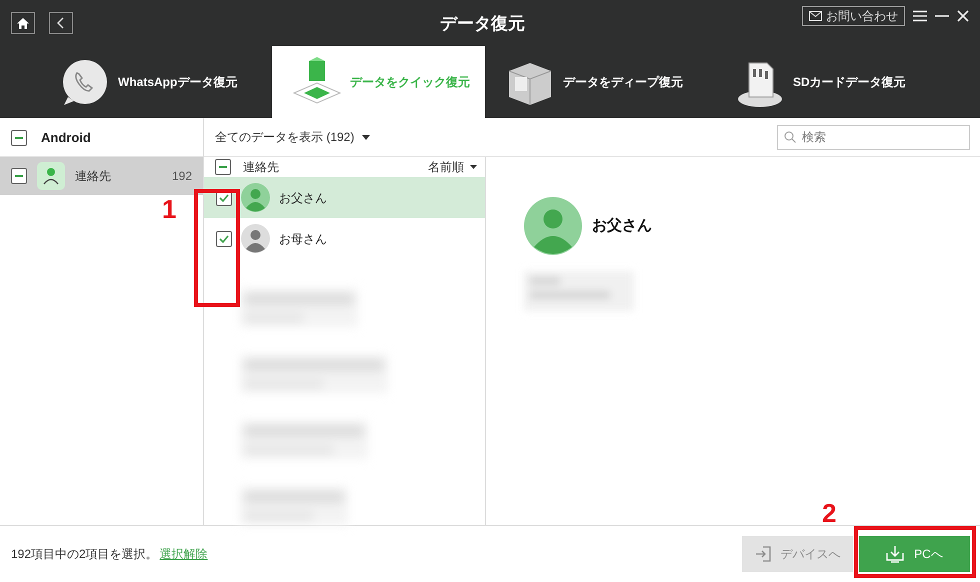 This screenshot has height=582, width=980. What do you see at coordinates (797, 554) in the screenshot?
I see `device-button: デバイスへ` at bounding box center [797, 554].